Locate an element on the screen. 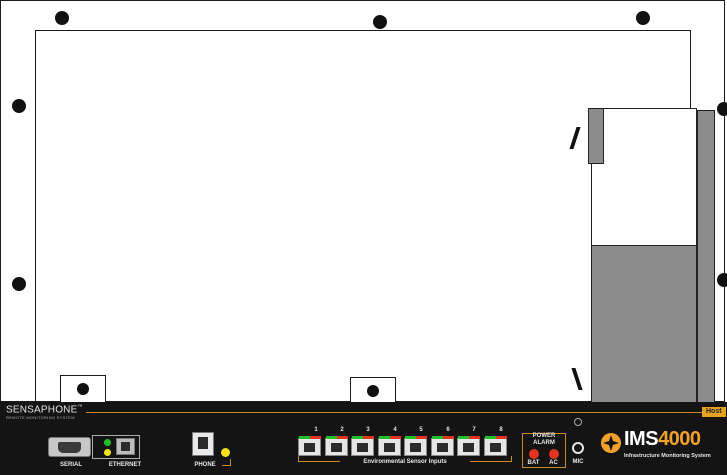  ethernet-activity-led is located at coordinates (107, 452).